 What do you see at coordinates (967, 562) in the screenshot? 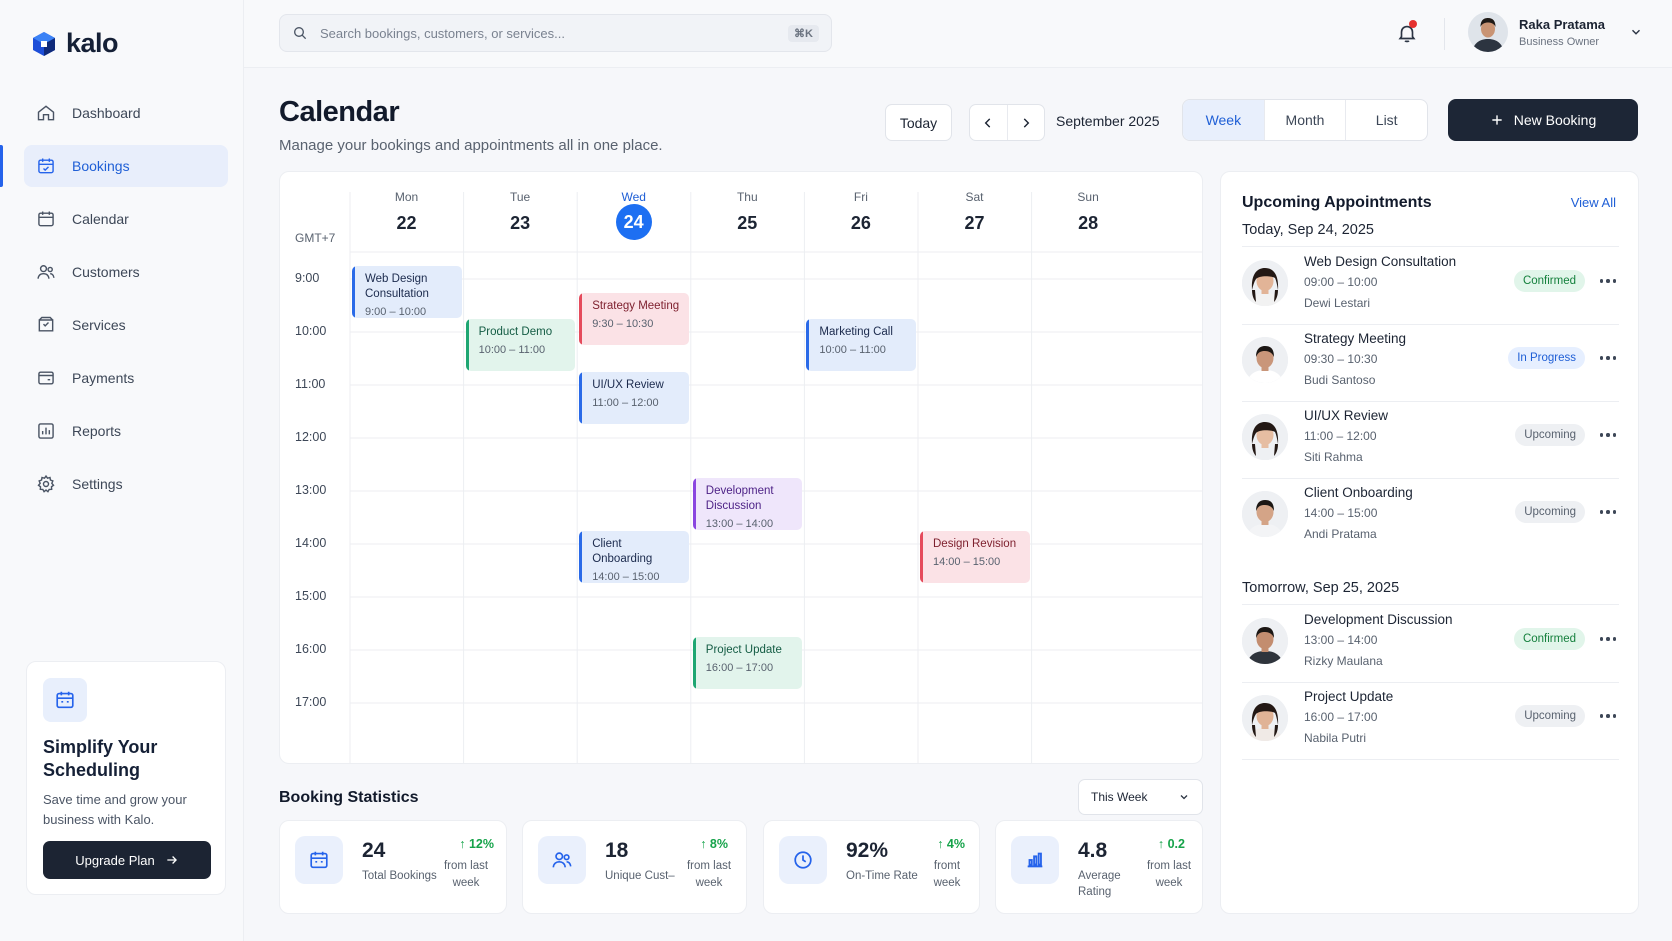
I see `event-time: 14:00 – 15:00` at bounding box center [967, 562].